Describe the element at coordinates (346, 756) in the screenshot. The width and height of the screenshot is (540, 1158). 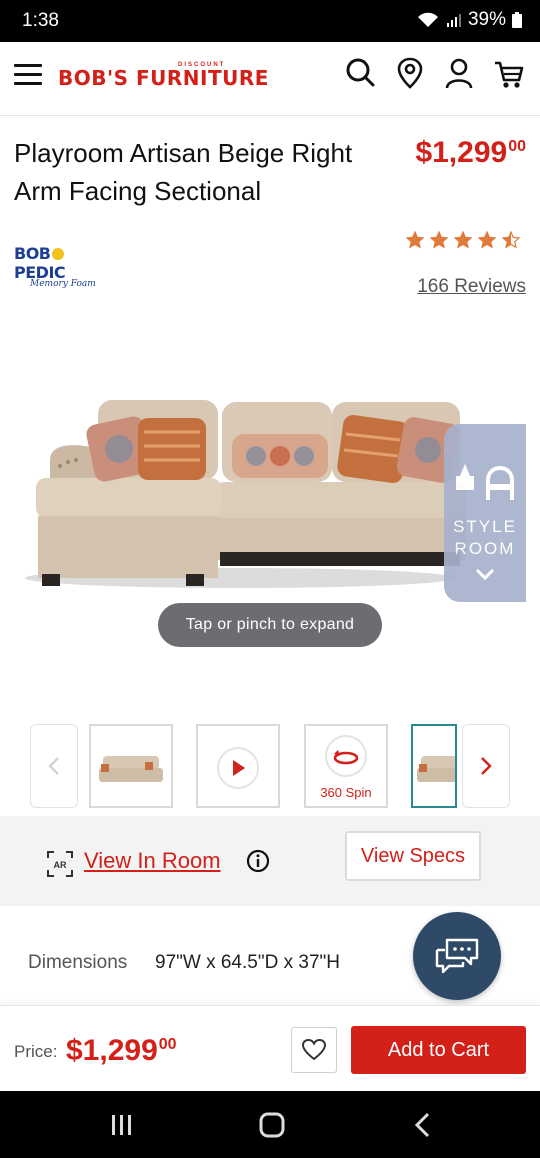
I see `spin-360-icon` at that location.